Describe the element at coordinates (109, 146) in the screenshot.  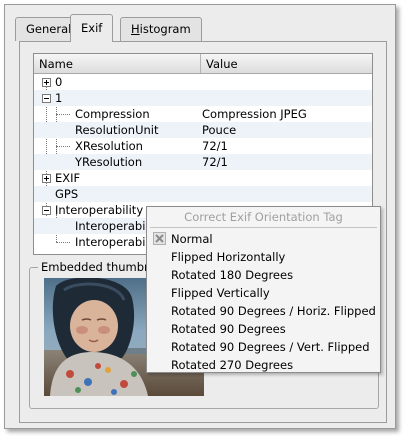
I see `tree-row-label: XResolution` at that location.